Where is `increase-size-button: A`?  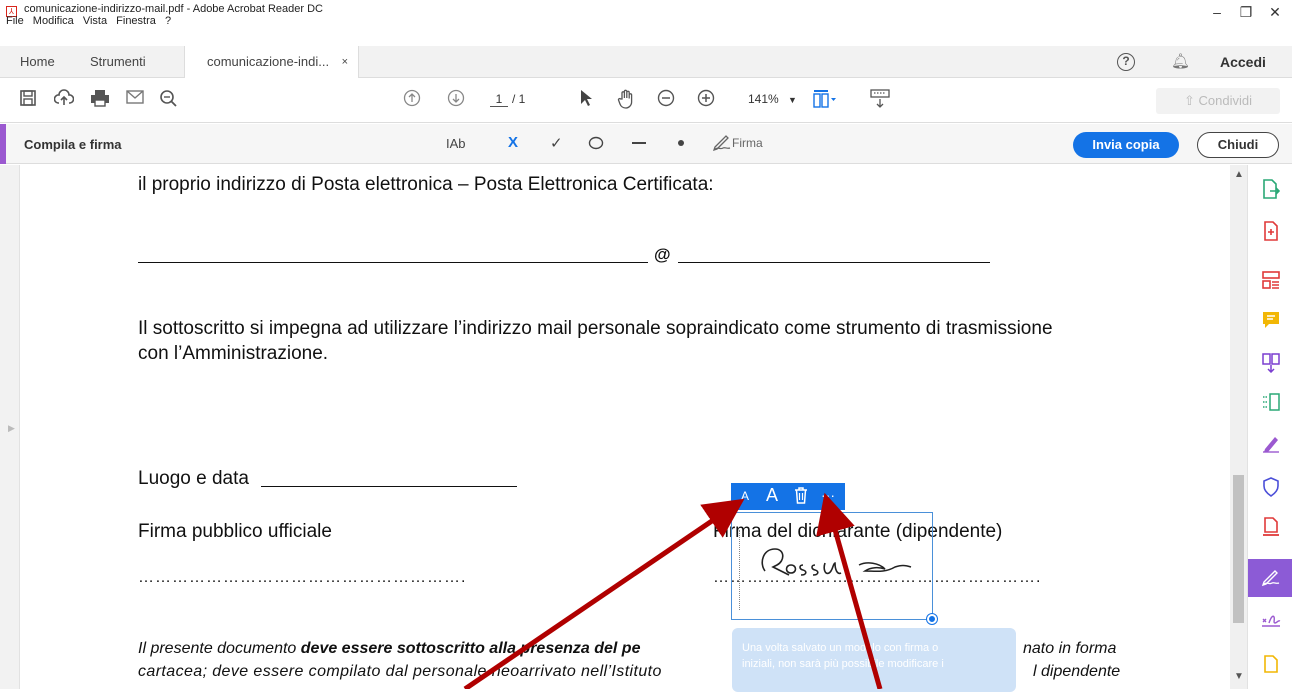 increase-size-button: A is located at coordinates (772, 495).